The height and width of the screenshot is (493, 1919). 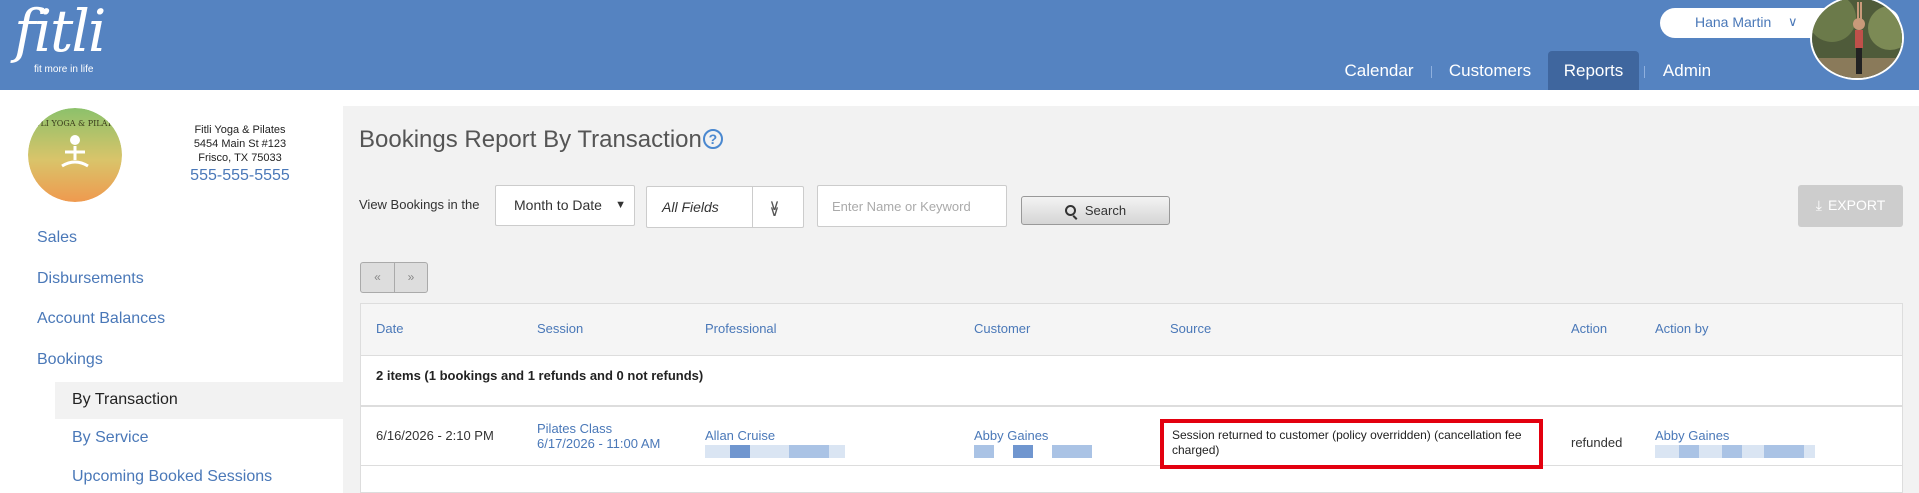 What do you see at coordinates (240, 144) in the screenshot?
I see `studio-address-line1: 5454 Main St #123` at bounding box center [240, 144].